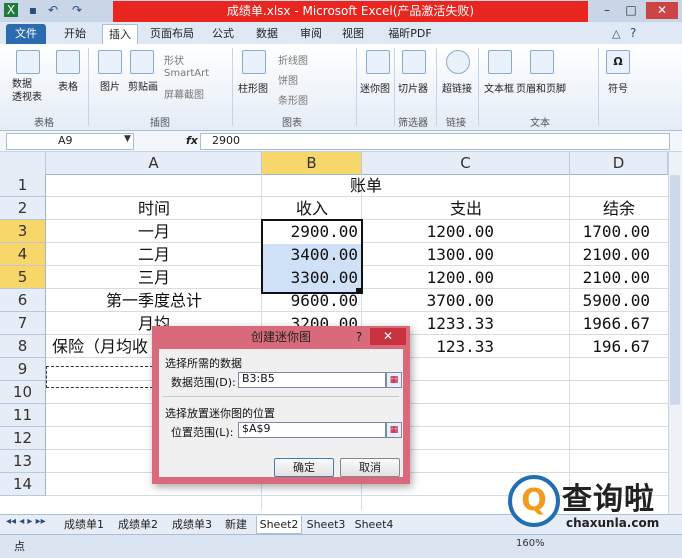  Describe the element at coordinates (353, 34) in the screenshot. I see `tab-view: 视图` at that location.